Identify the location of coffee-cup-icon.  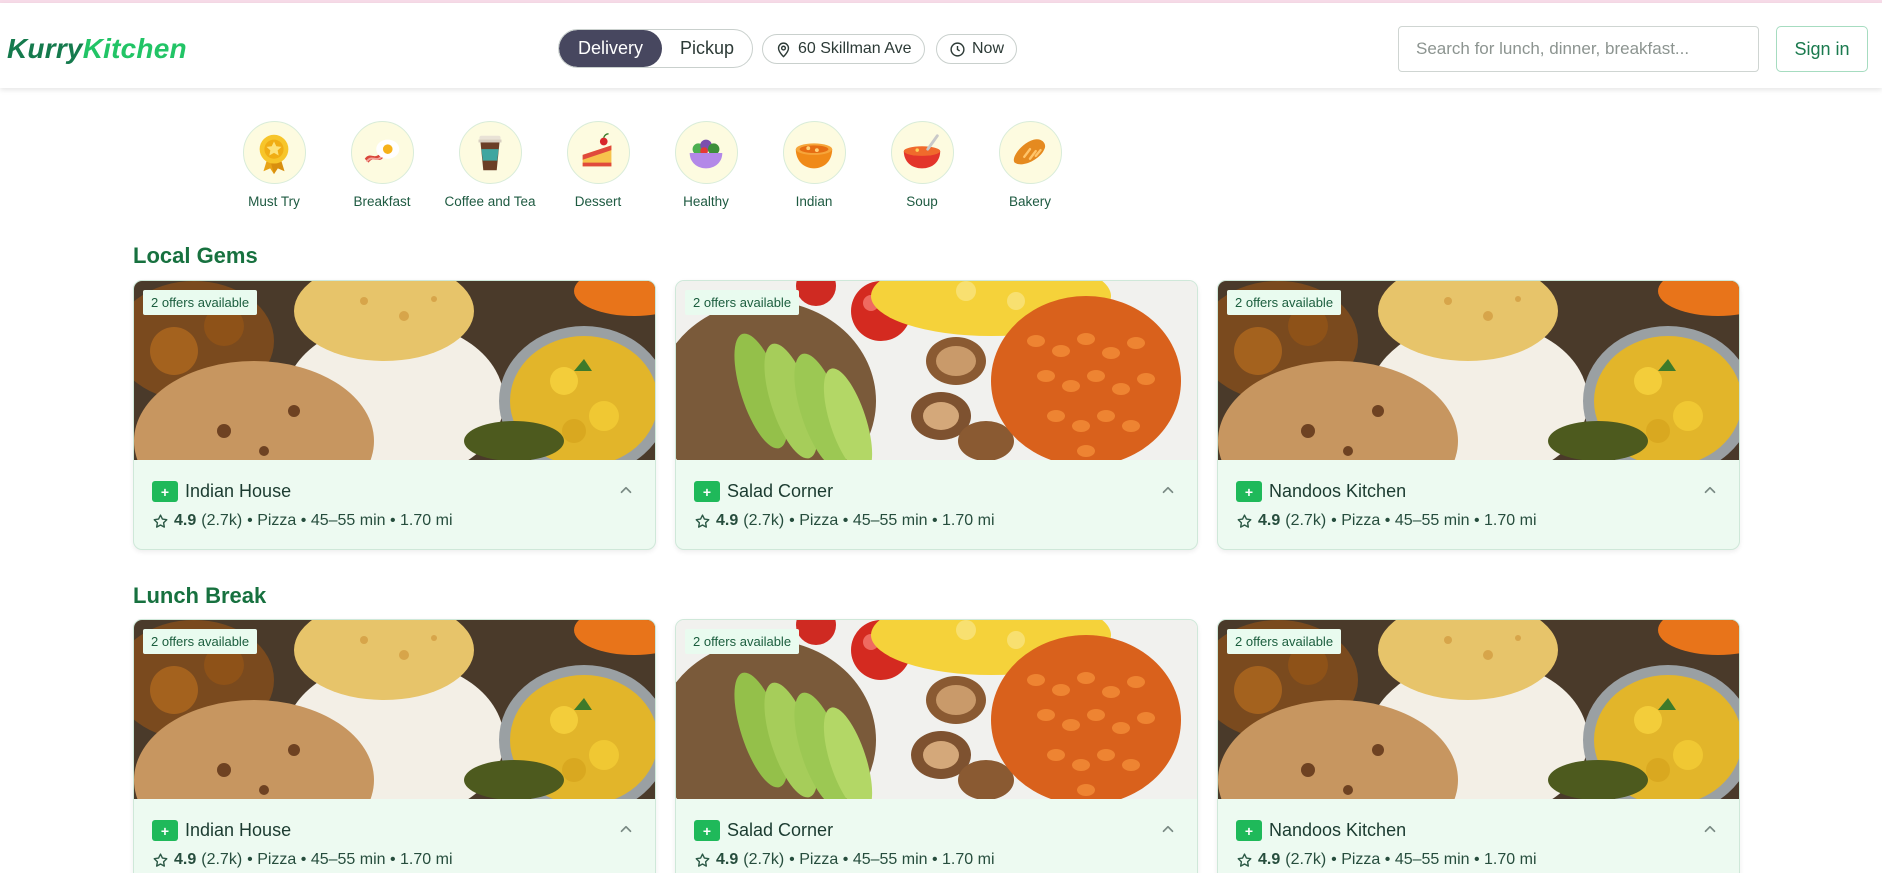
(490, 152).